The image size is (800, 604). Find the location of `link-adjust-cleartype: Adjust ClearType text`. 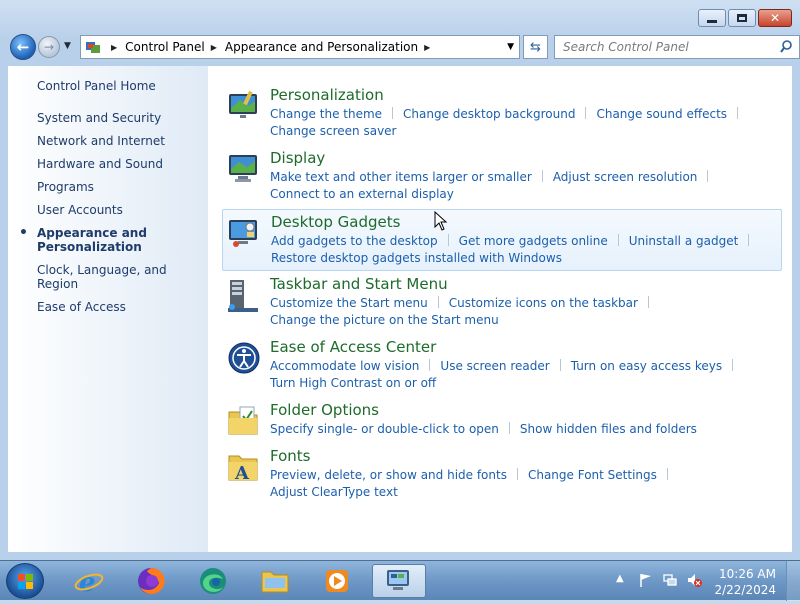

link-adjust-cleartype: Adjust ClearType text is located at coordinates (334, 492).